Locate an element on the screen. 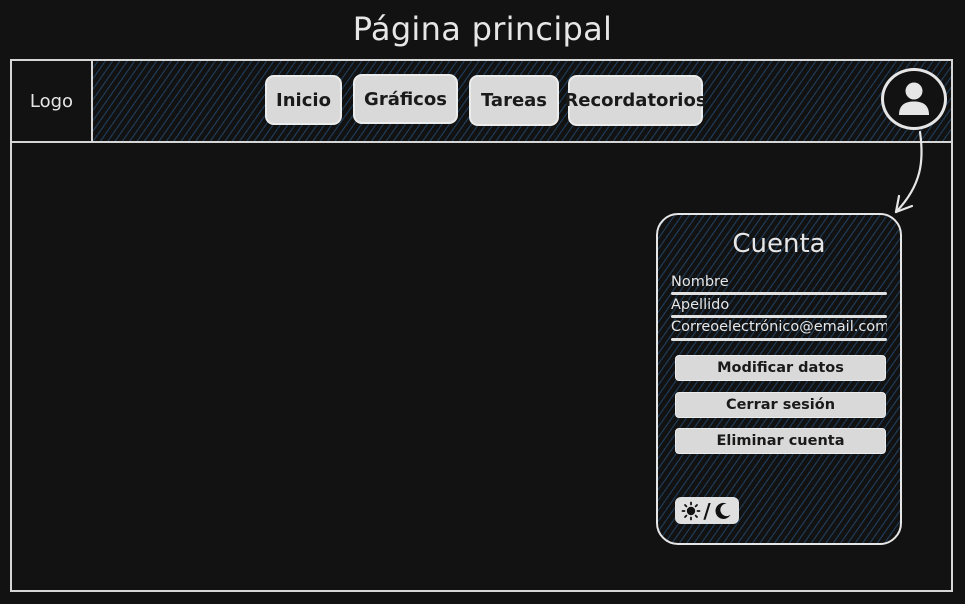 Image resolution: width=965 pixels, height=604 pixels. nav-graficos-label: Gráficos is located at coordinates (405, 99).